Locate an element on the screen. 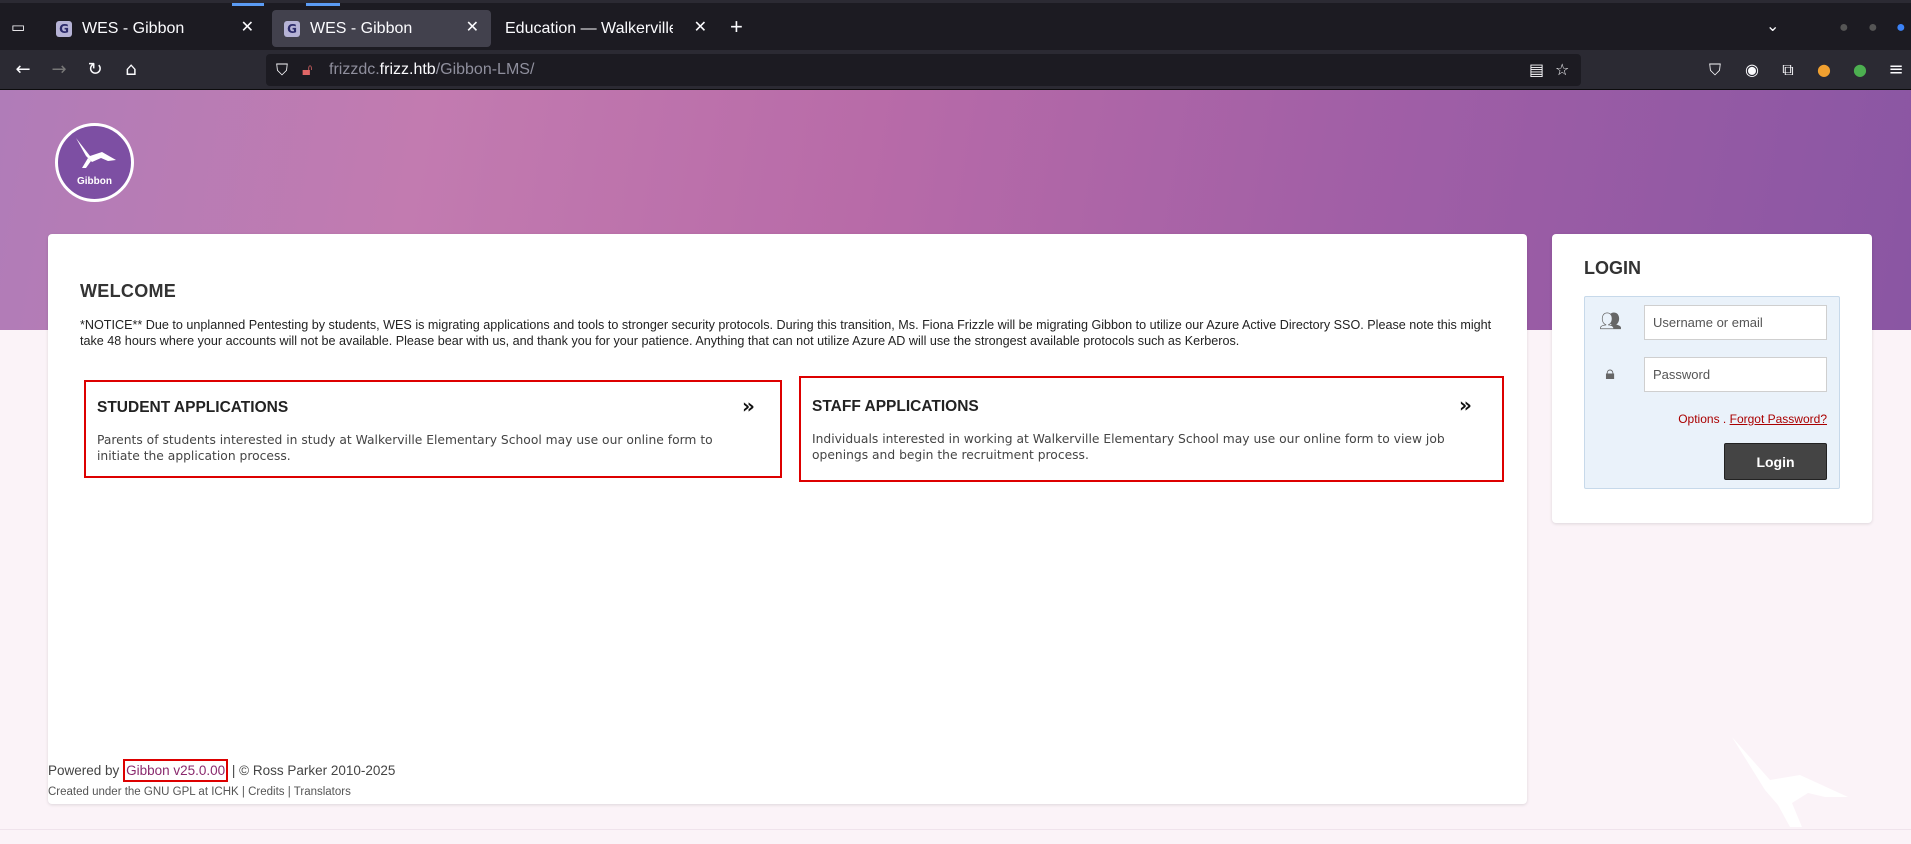 This screenshot has height=844, width=1911. browser-tab: G WES - Gibbon ✕ is located at coordinates (155, 28).